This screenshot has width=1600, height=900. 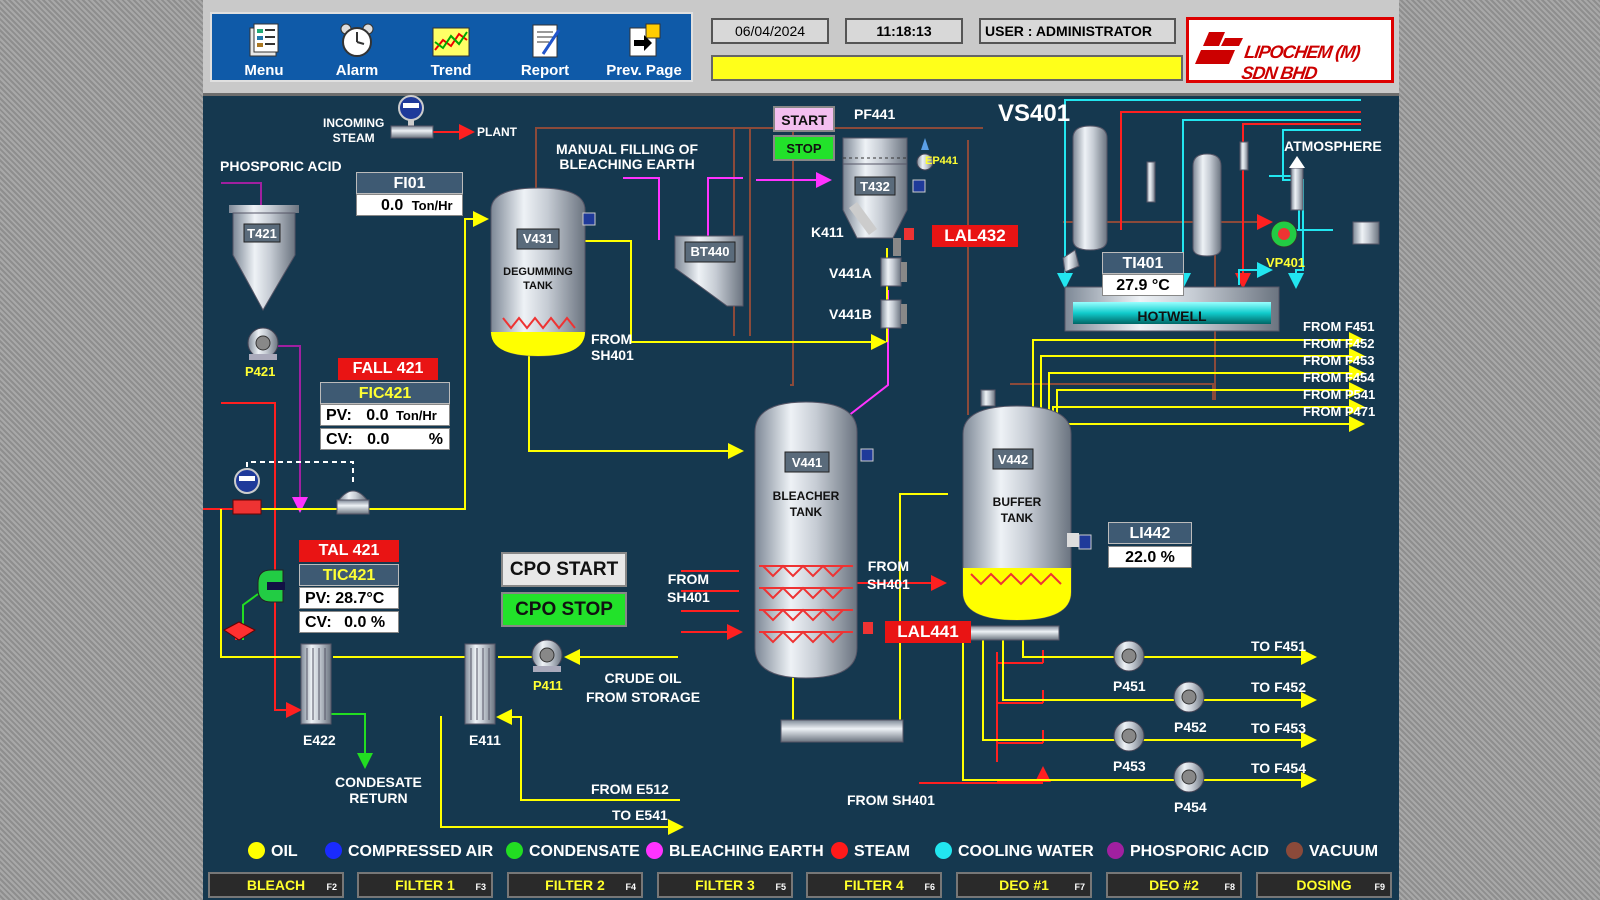 I want to click on vp401-label: VP401, so click(x=1286, y=262).